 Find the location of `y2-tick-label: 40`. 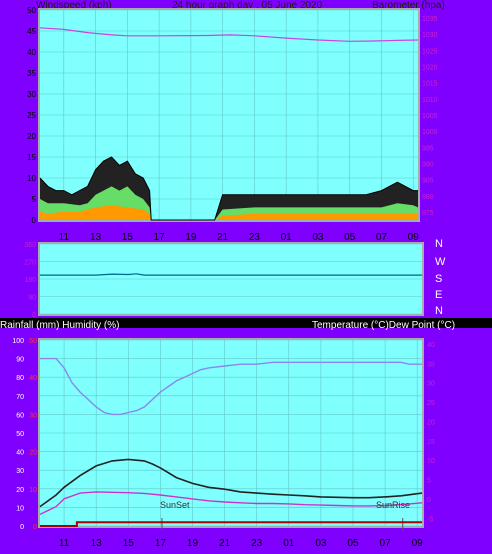

y2-tick-label: 40 is located at coordinates (431, 345).